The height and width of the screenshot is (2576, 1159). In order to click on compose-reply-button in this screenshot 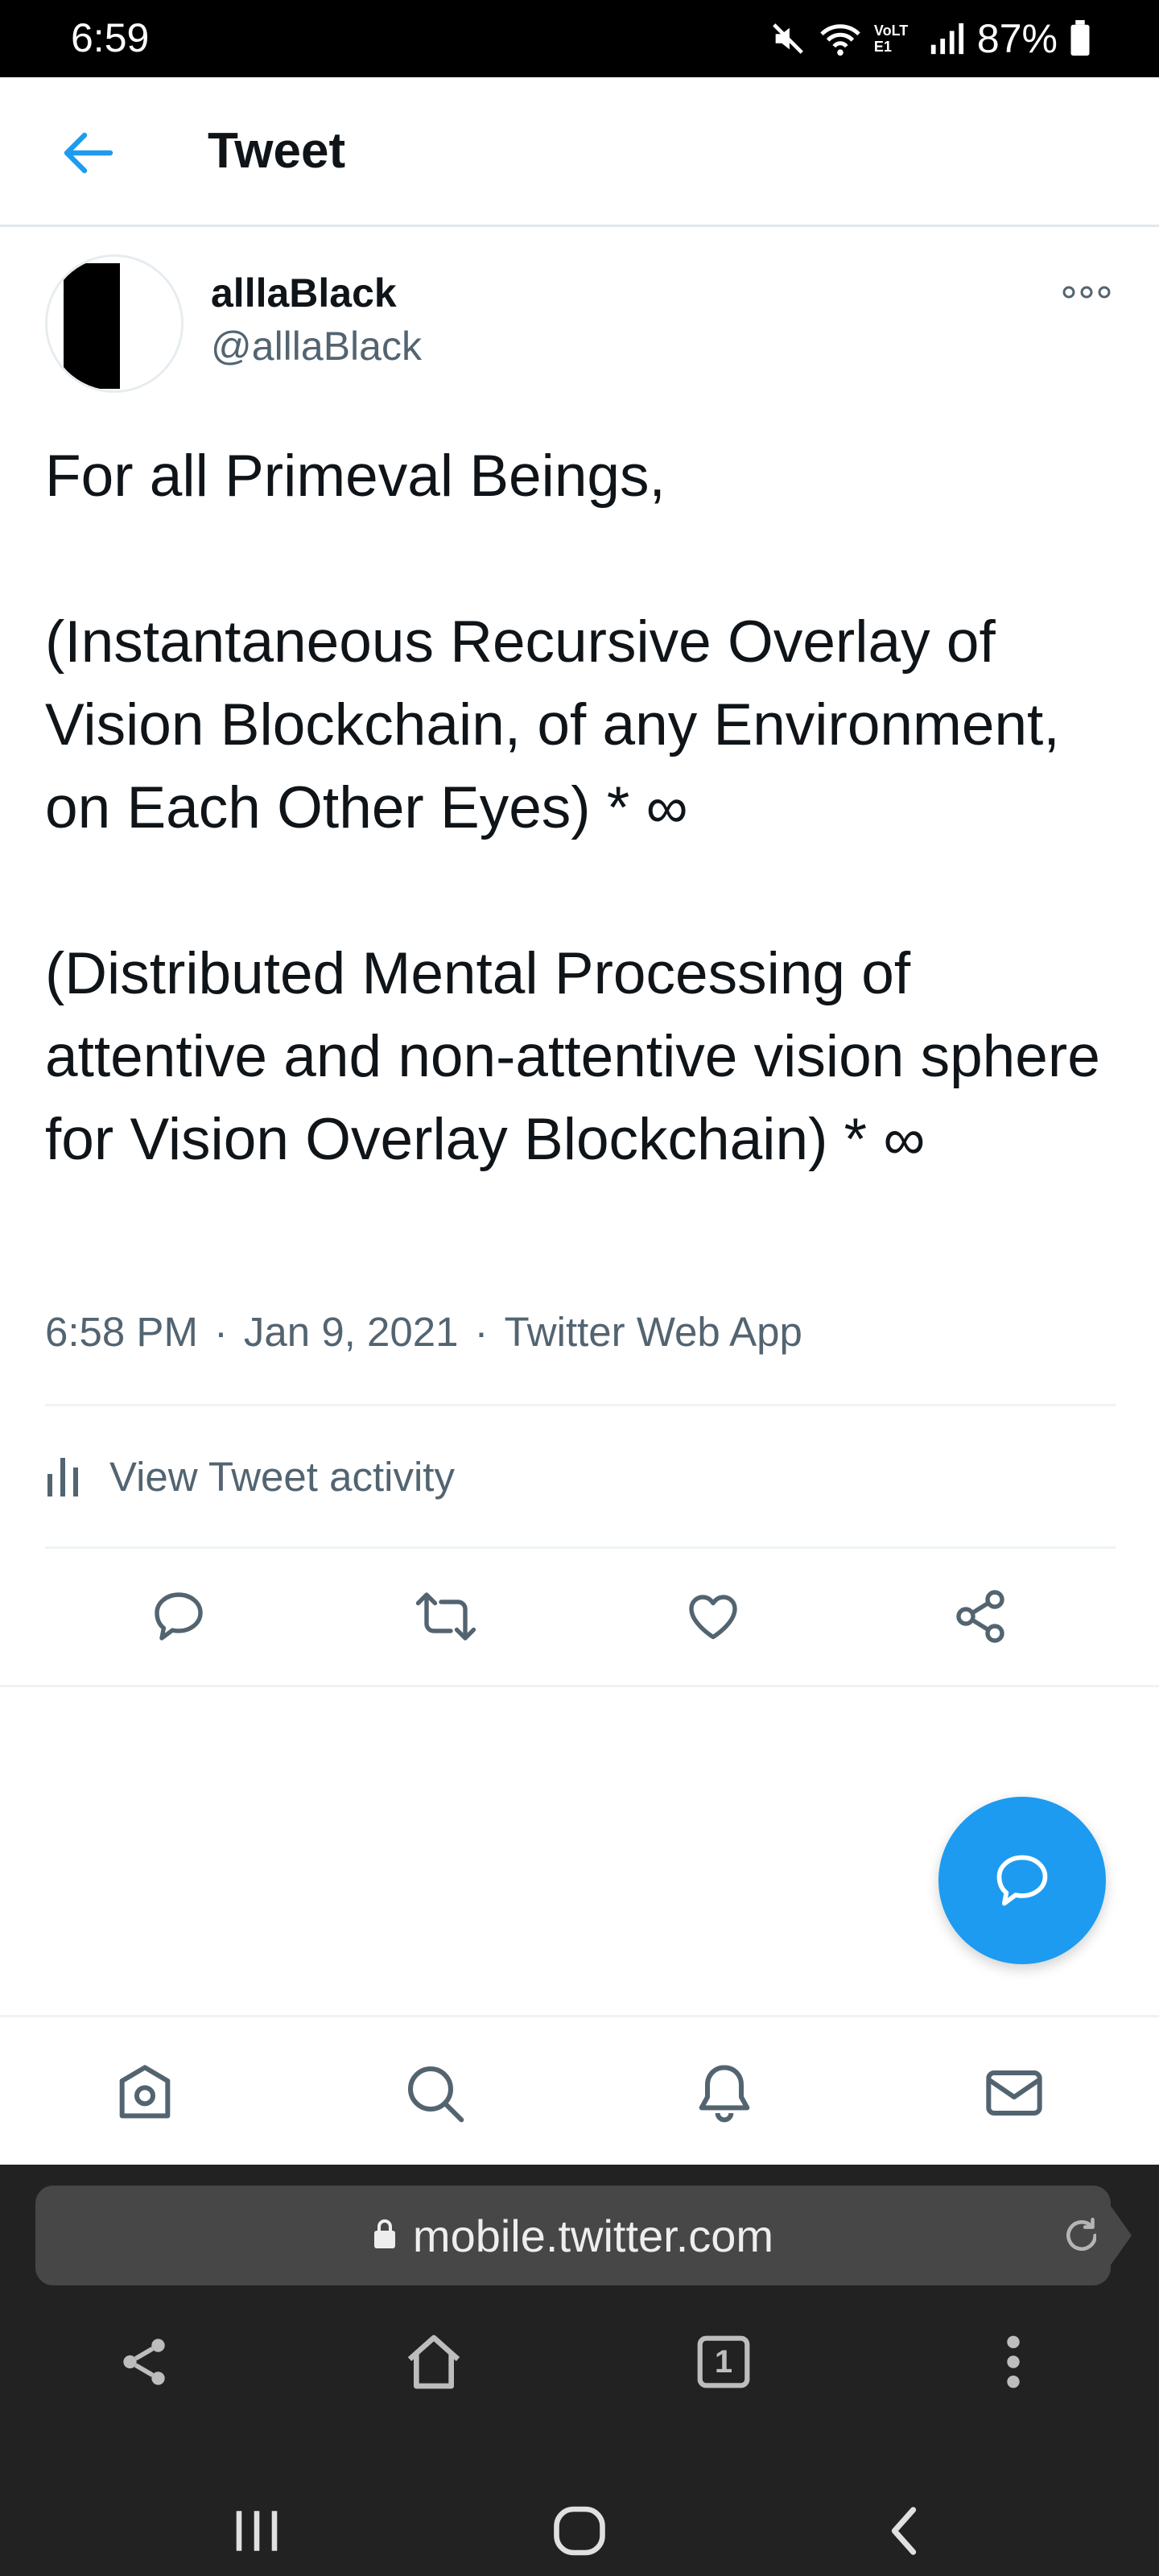, I will do `click(1022, 1880)`.